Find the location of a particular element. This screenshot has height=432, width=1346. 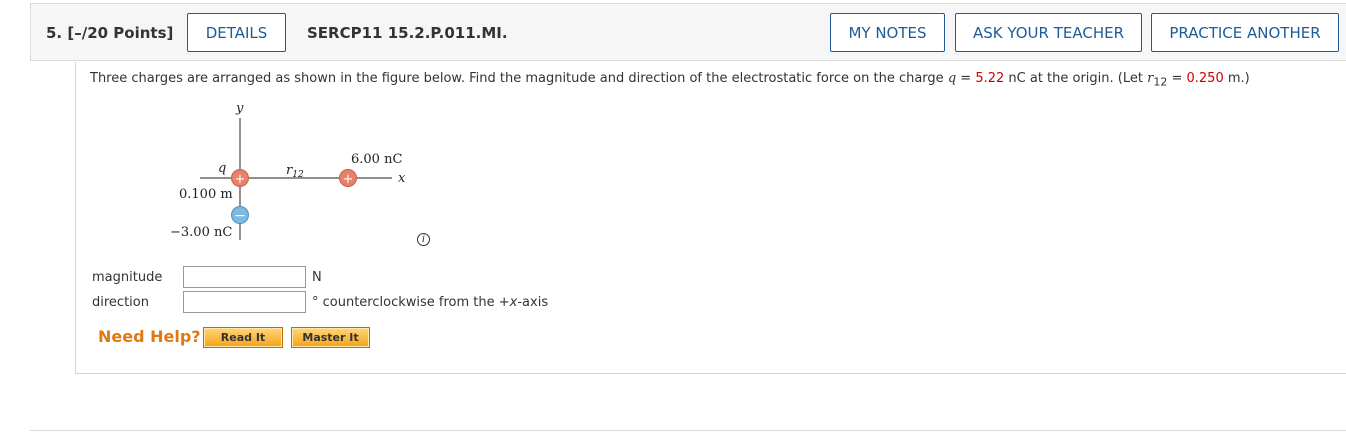

magnitude-input is located at coordinates (244, 277).